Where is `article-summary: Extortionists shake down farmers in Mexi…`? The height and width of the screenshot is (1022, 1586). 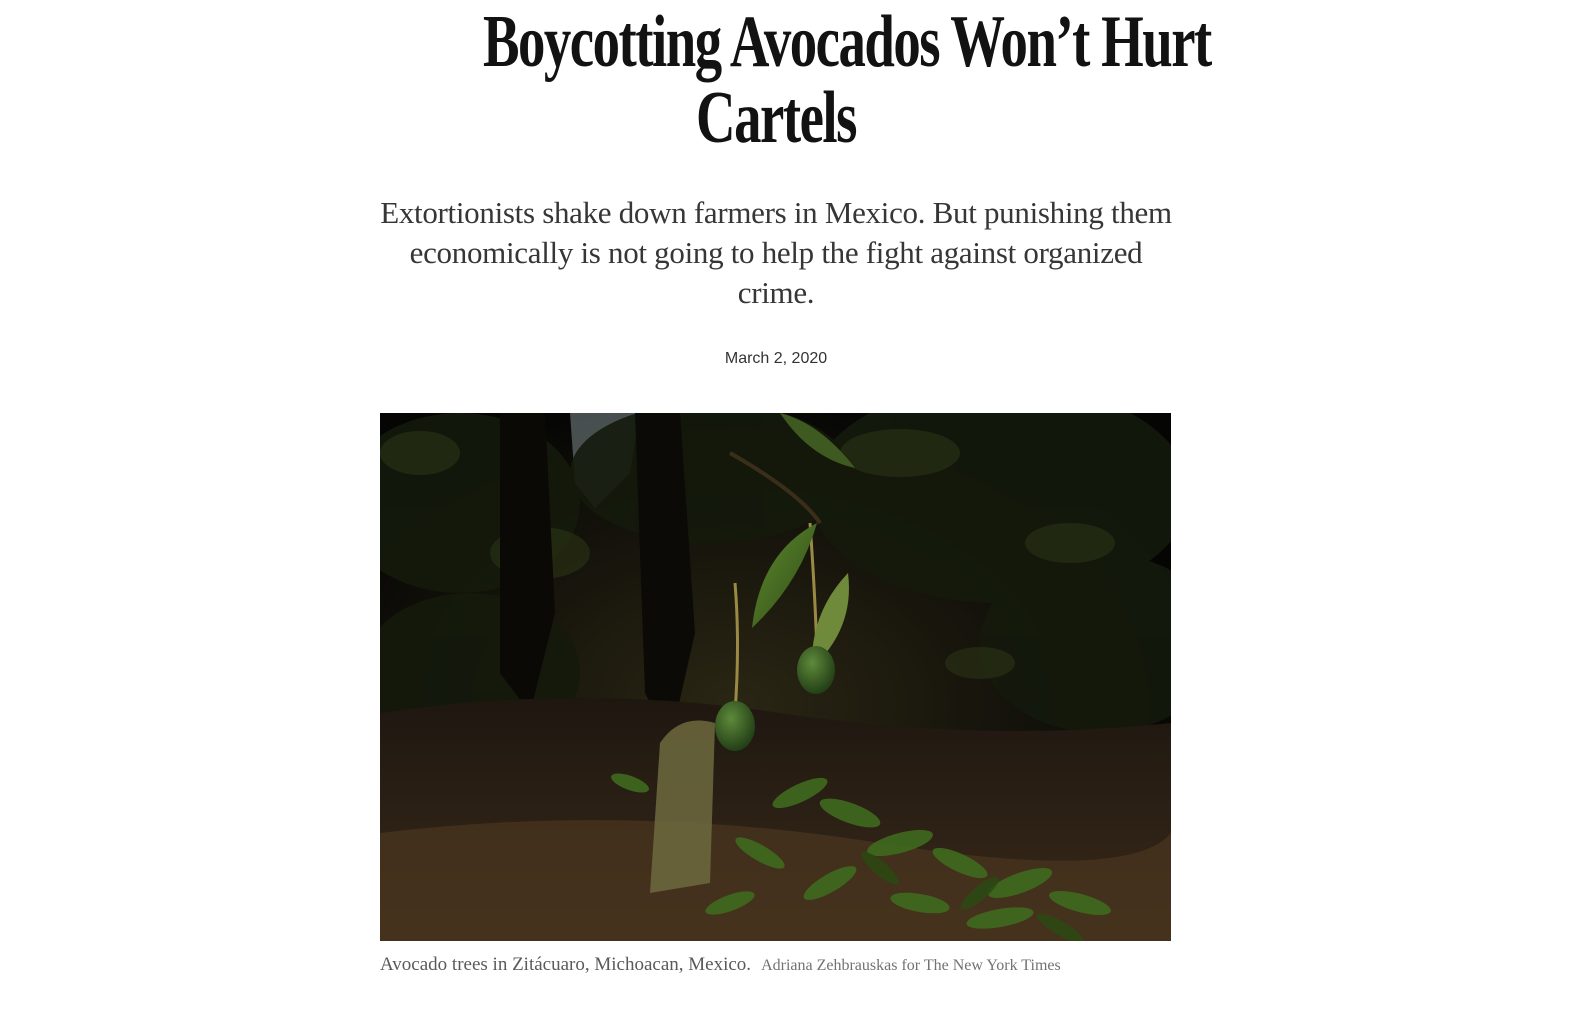
article-summary: Extortionists shake down farmers in Mexi… is located at coordinates (776, 252).